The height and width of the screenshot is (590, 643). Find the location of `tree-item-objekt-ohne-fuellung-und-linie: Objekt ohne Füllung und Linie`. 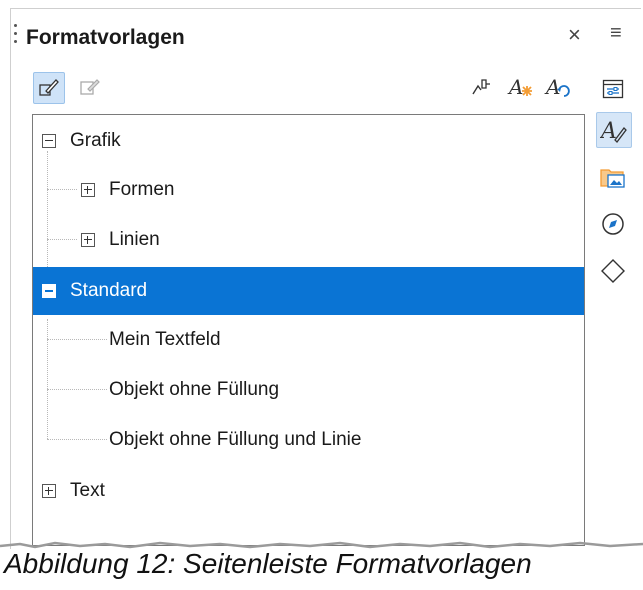

tree-item-objekt-ohne-fuellung-und-linie: Objekt ohne Füllung und Linie is located at coordinates (308, 440).